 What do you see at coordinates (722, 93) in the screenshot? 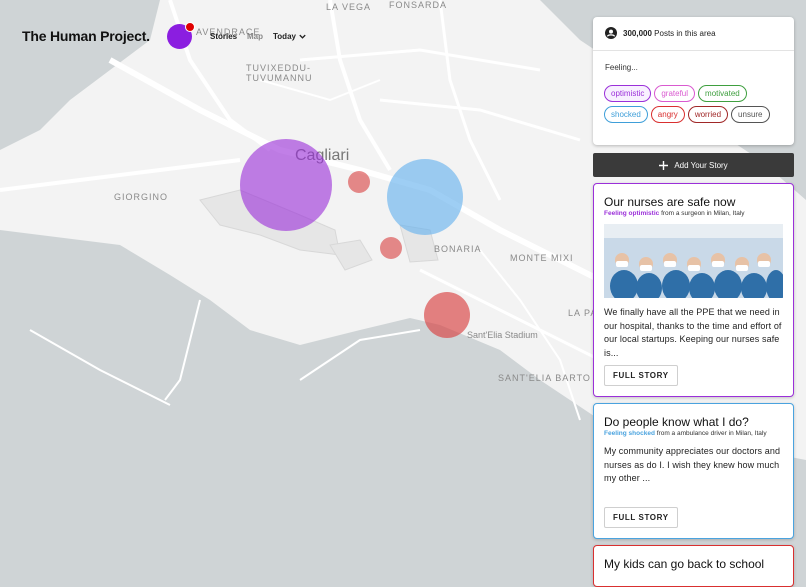
I see `feeling-chip-motivated: motivated` at bounding box center [722, 93].